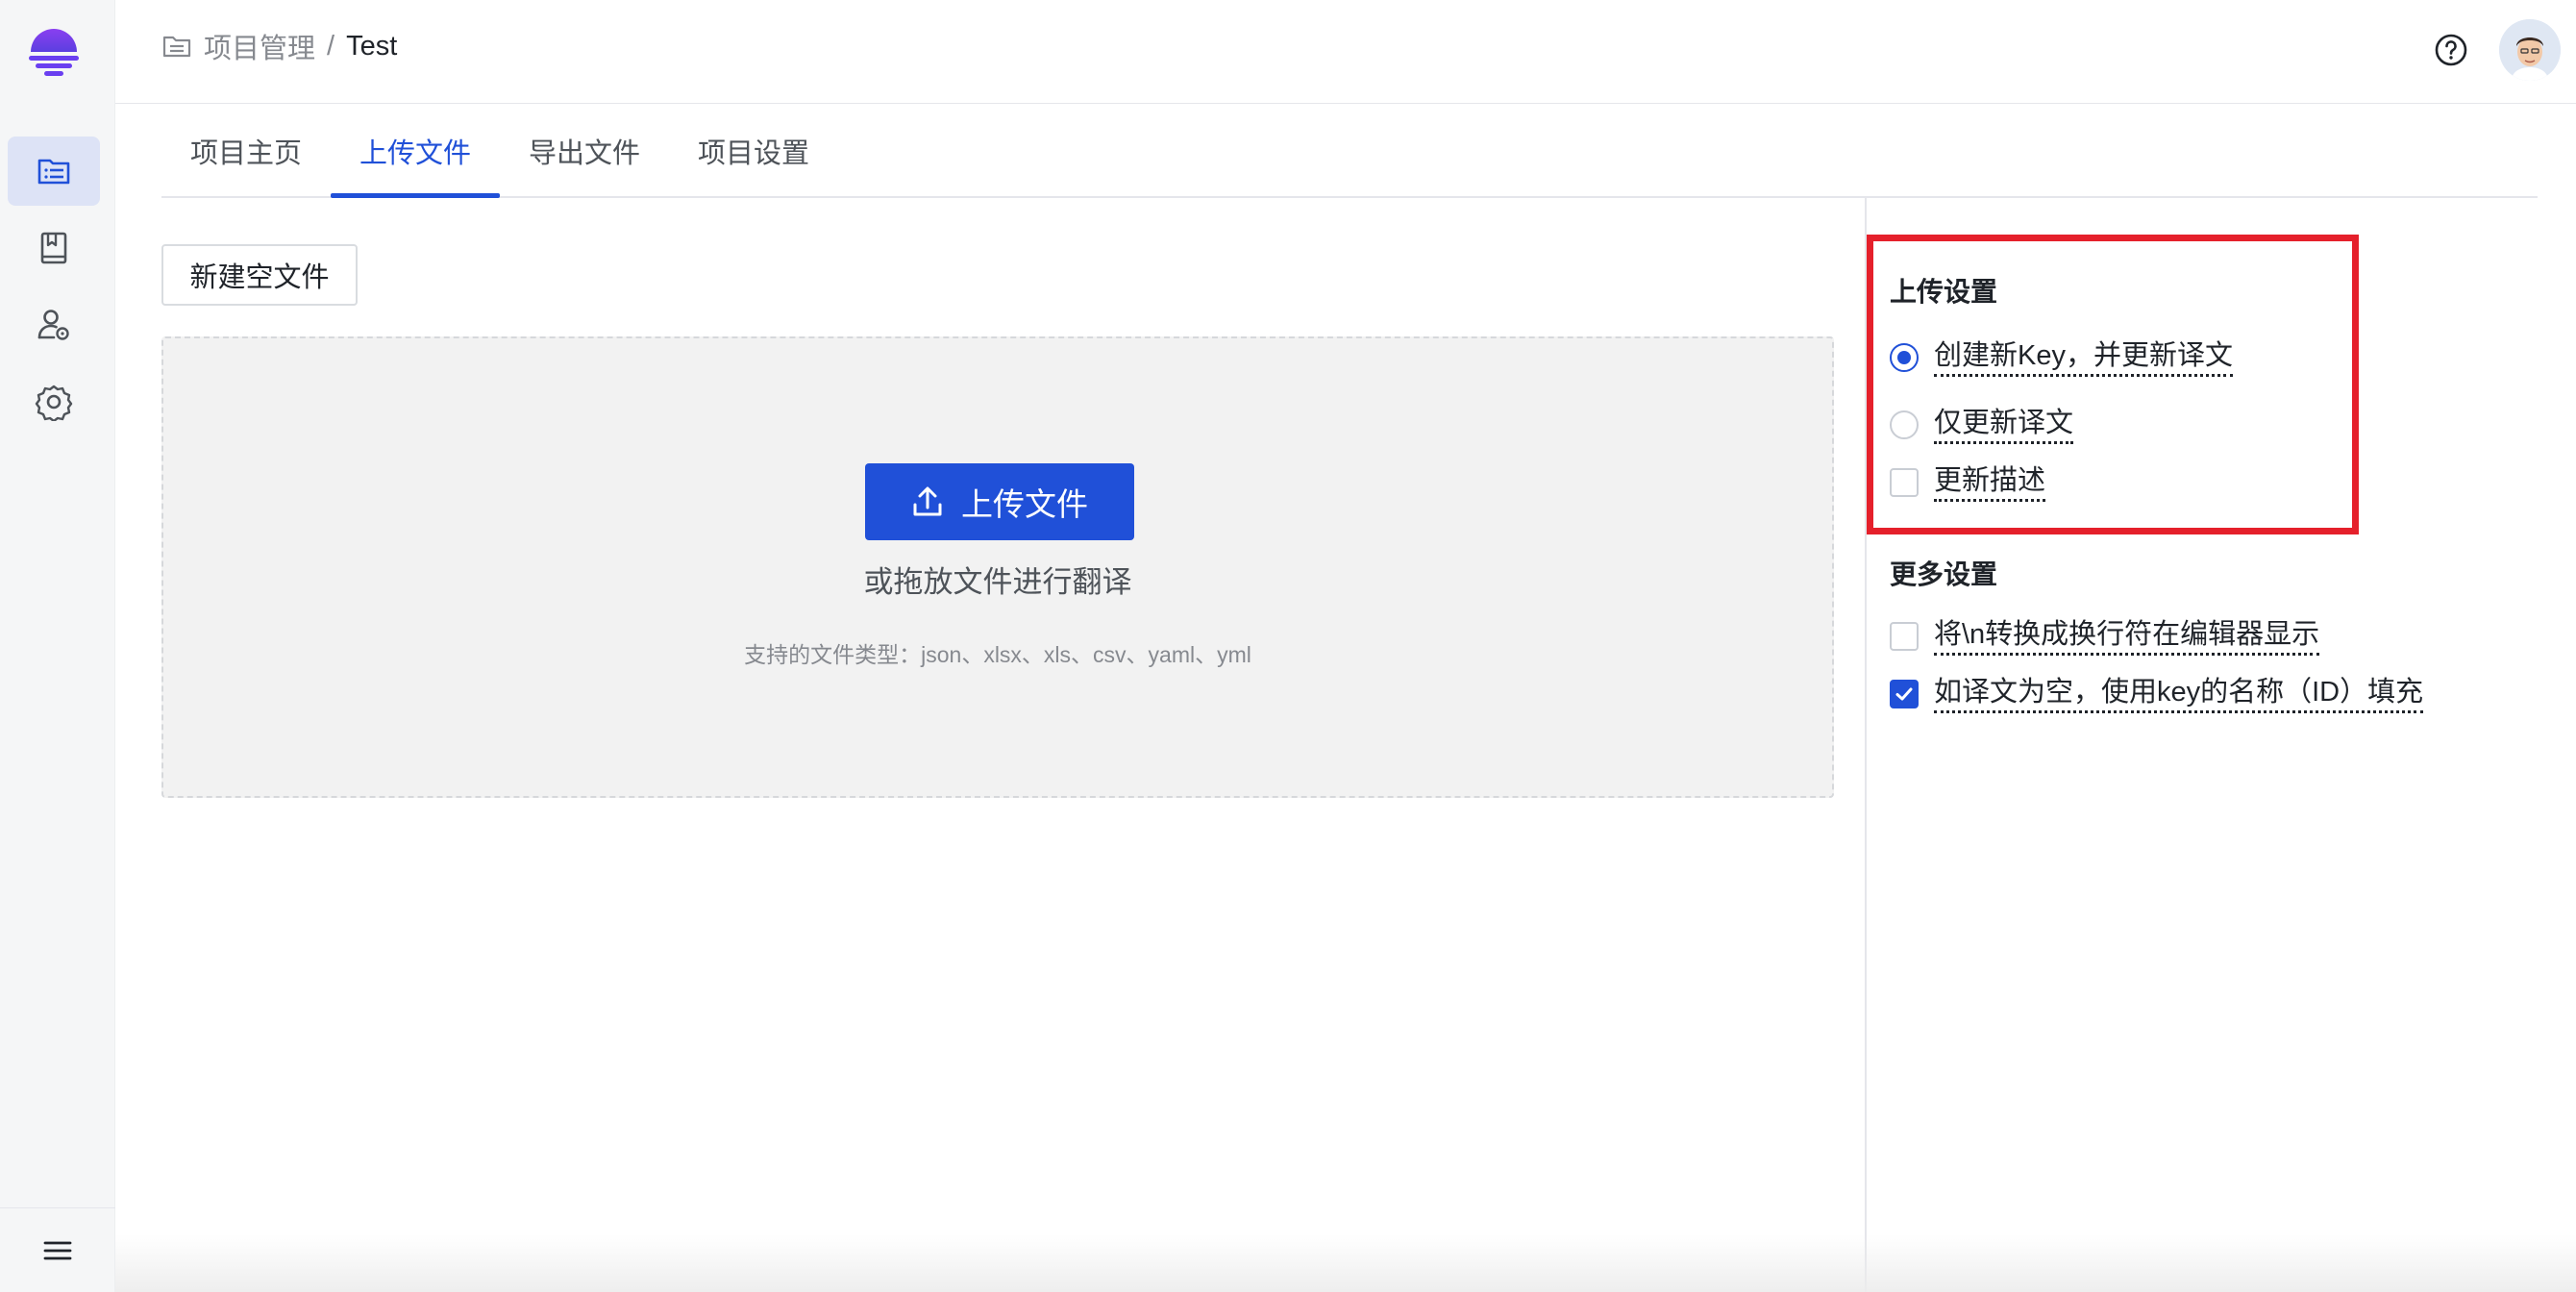 The height and width of the screenshot is (1292, 2576). I want to click on drop-hint-text: 或拖放文件进行翻译, so click(997, 582).